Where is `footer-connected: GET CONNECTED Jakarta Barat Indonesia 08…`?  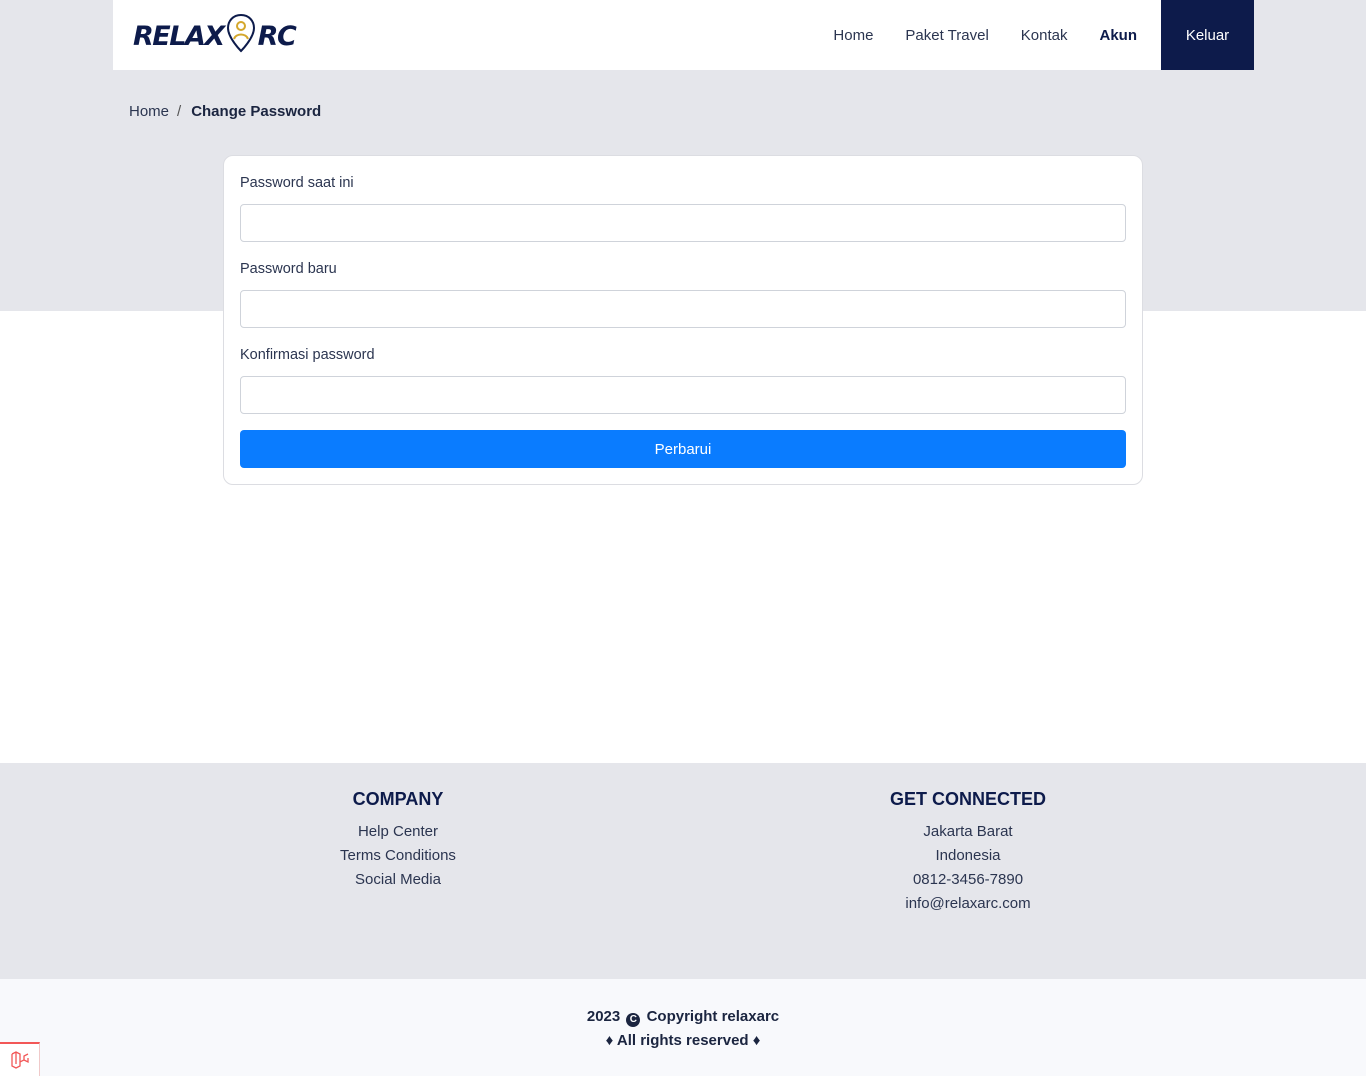
footer-connected: GET CONNECTED Jakarta Barat Indonesia 08… is located at coordinates (968, 852).